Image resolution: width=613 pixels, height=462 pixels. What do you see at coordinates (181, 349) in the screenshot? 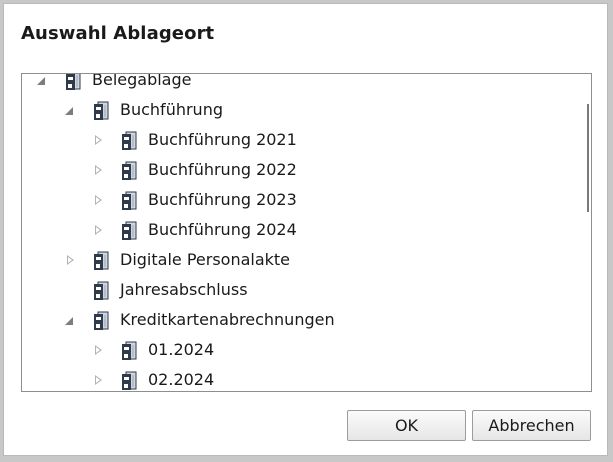
I see `tree-node-label: 01.2024` at bounding box center [181, 349].